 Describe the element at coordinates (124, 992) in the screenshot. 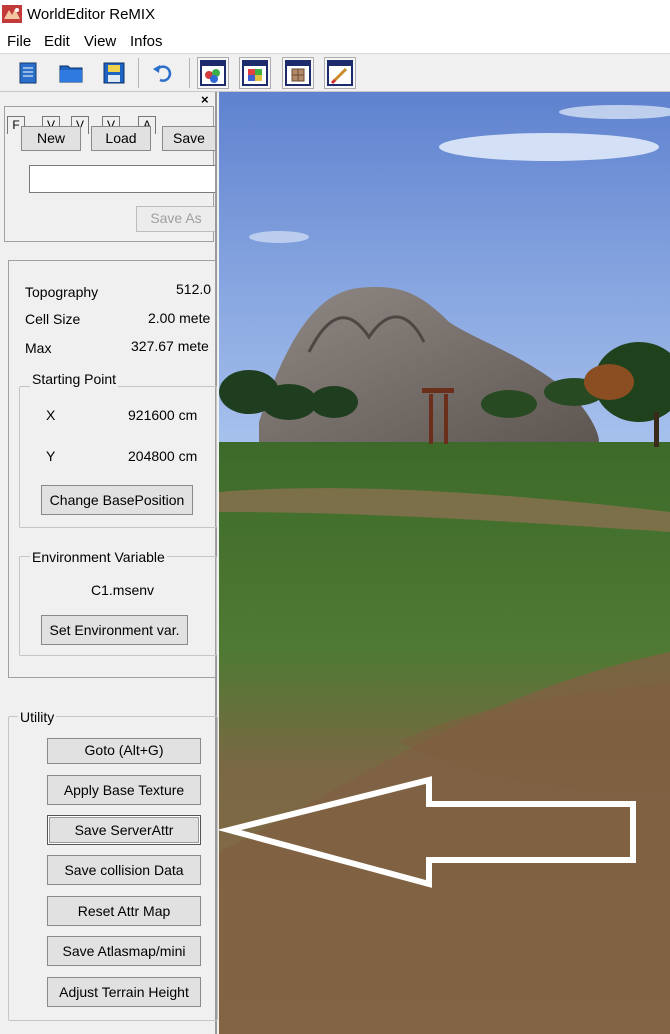

I see `adjust-terrain-height-button: Adjust Terrain Height` at that location.